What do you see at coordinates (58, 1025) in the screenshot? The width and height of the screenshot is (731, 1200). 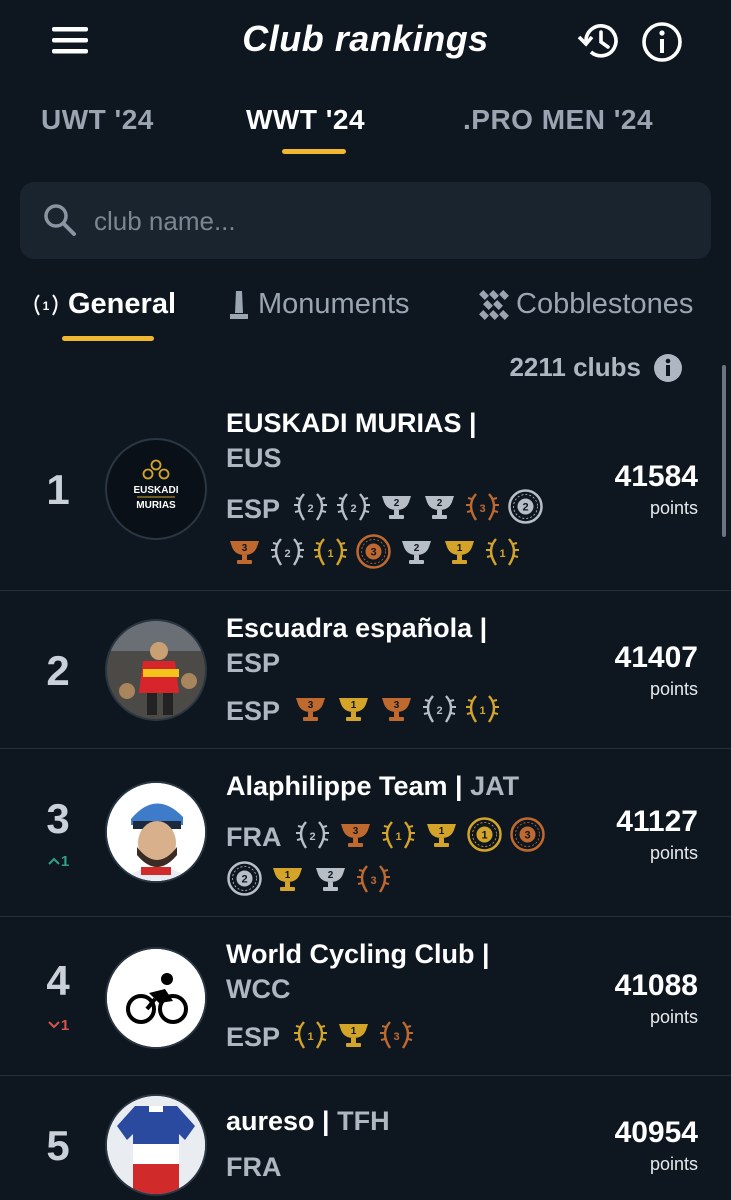 I see `rank-change-down: 1` at bounding box center [58, 1025].